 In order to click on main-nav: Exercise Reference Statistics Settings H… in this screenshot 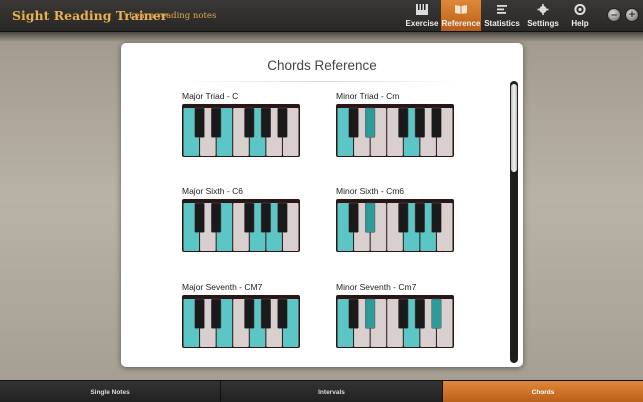, I will do `click(500, 16)`.